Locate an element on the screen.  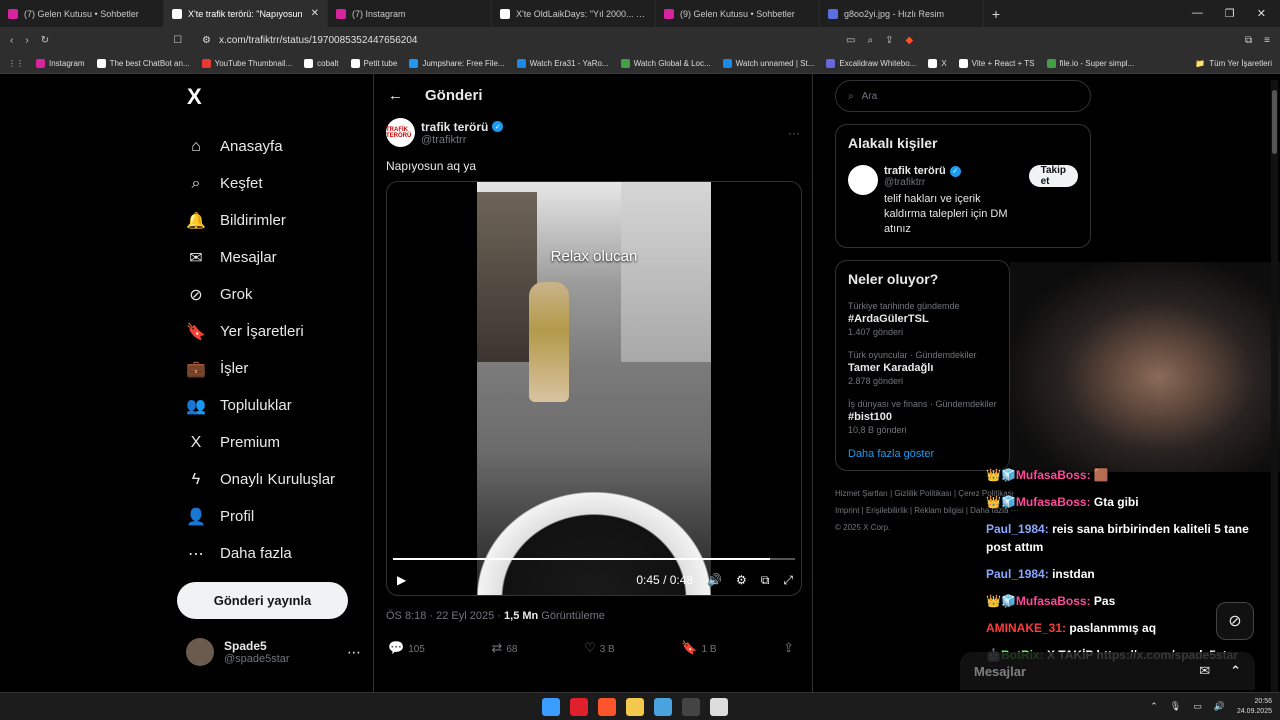
bookmark-item: X is located at coordinates (937, 63).